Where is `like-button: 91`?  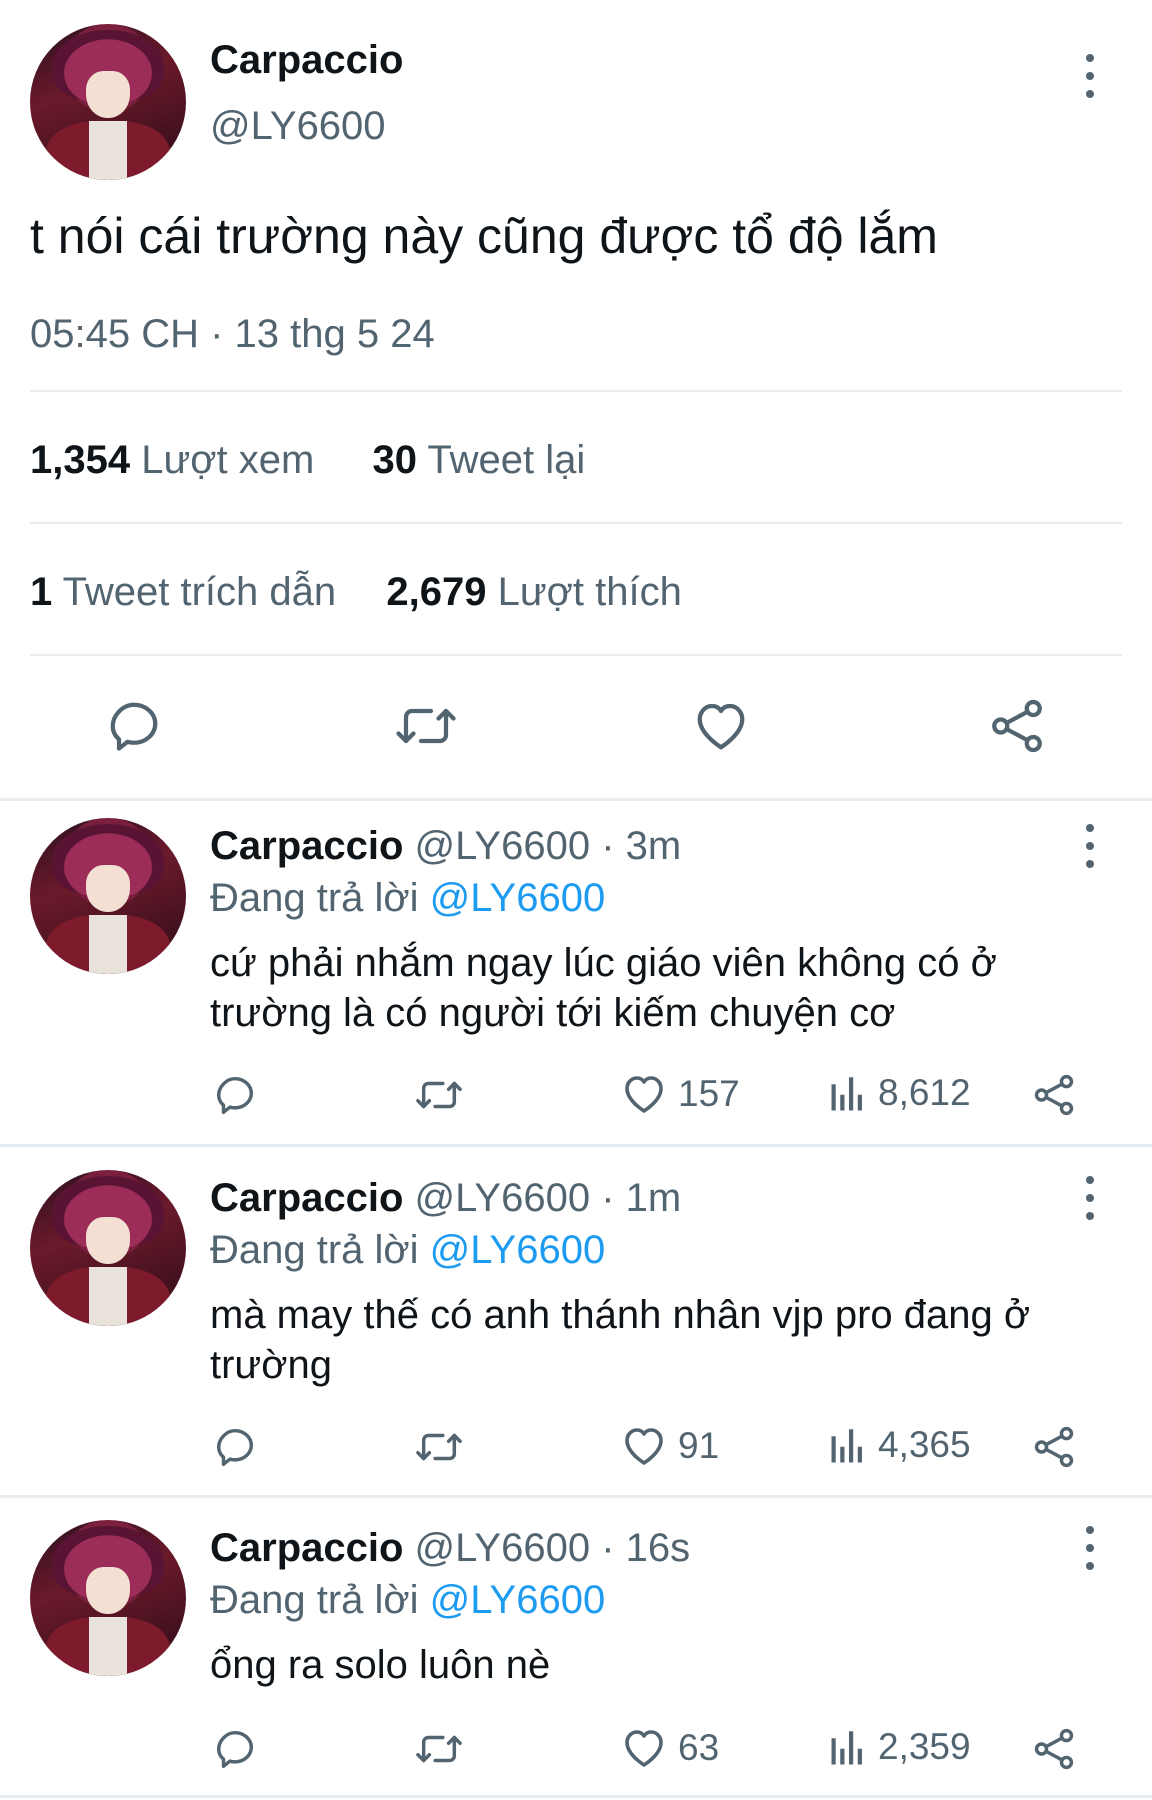 like-button: 91 is located at coordinates (669, 1446).